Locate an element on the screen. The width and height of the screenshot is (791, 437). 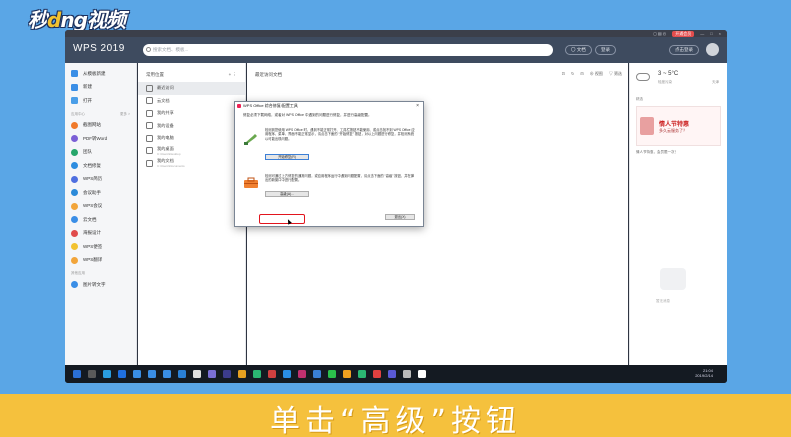
ocr-icon is located at coordinates (74, 285).